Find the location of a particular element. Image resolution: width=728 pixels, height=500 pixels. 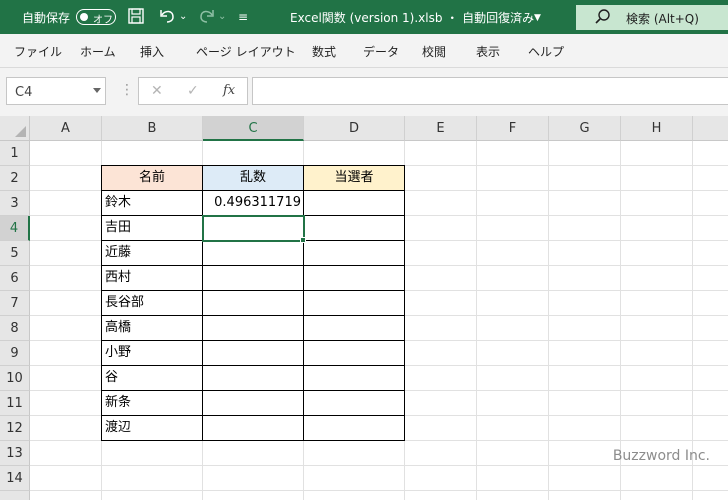

watermark: Buzzword Inc. is located at coordinates (661, 456).